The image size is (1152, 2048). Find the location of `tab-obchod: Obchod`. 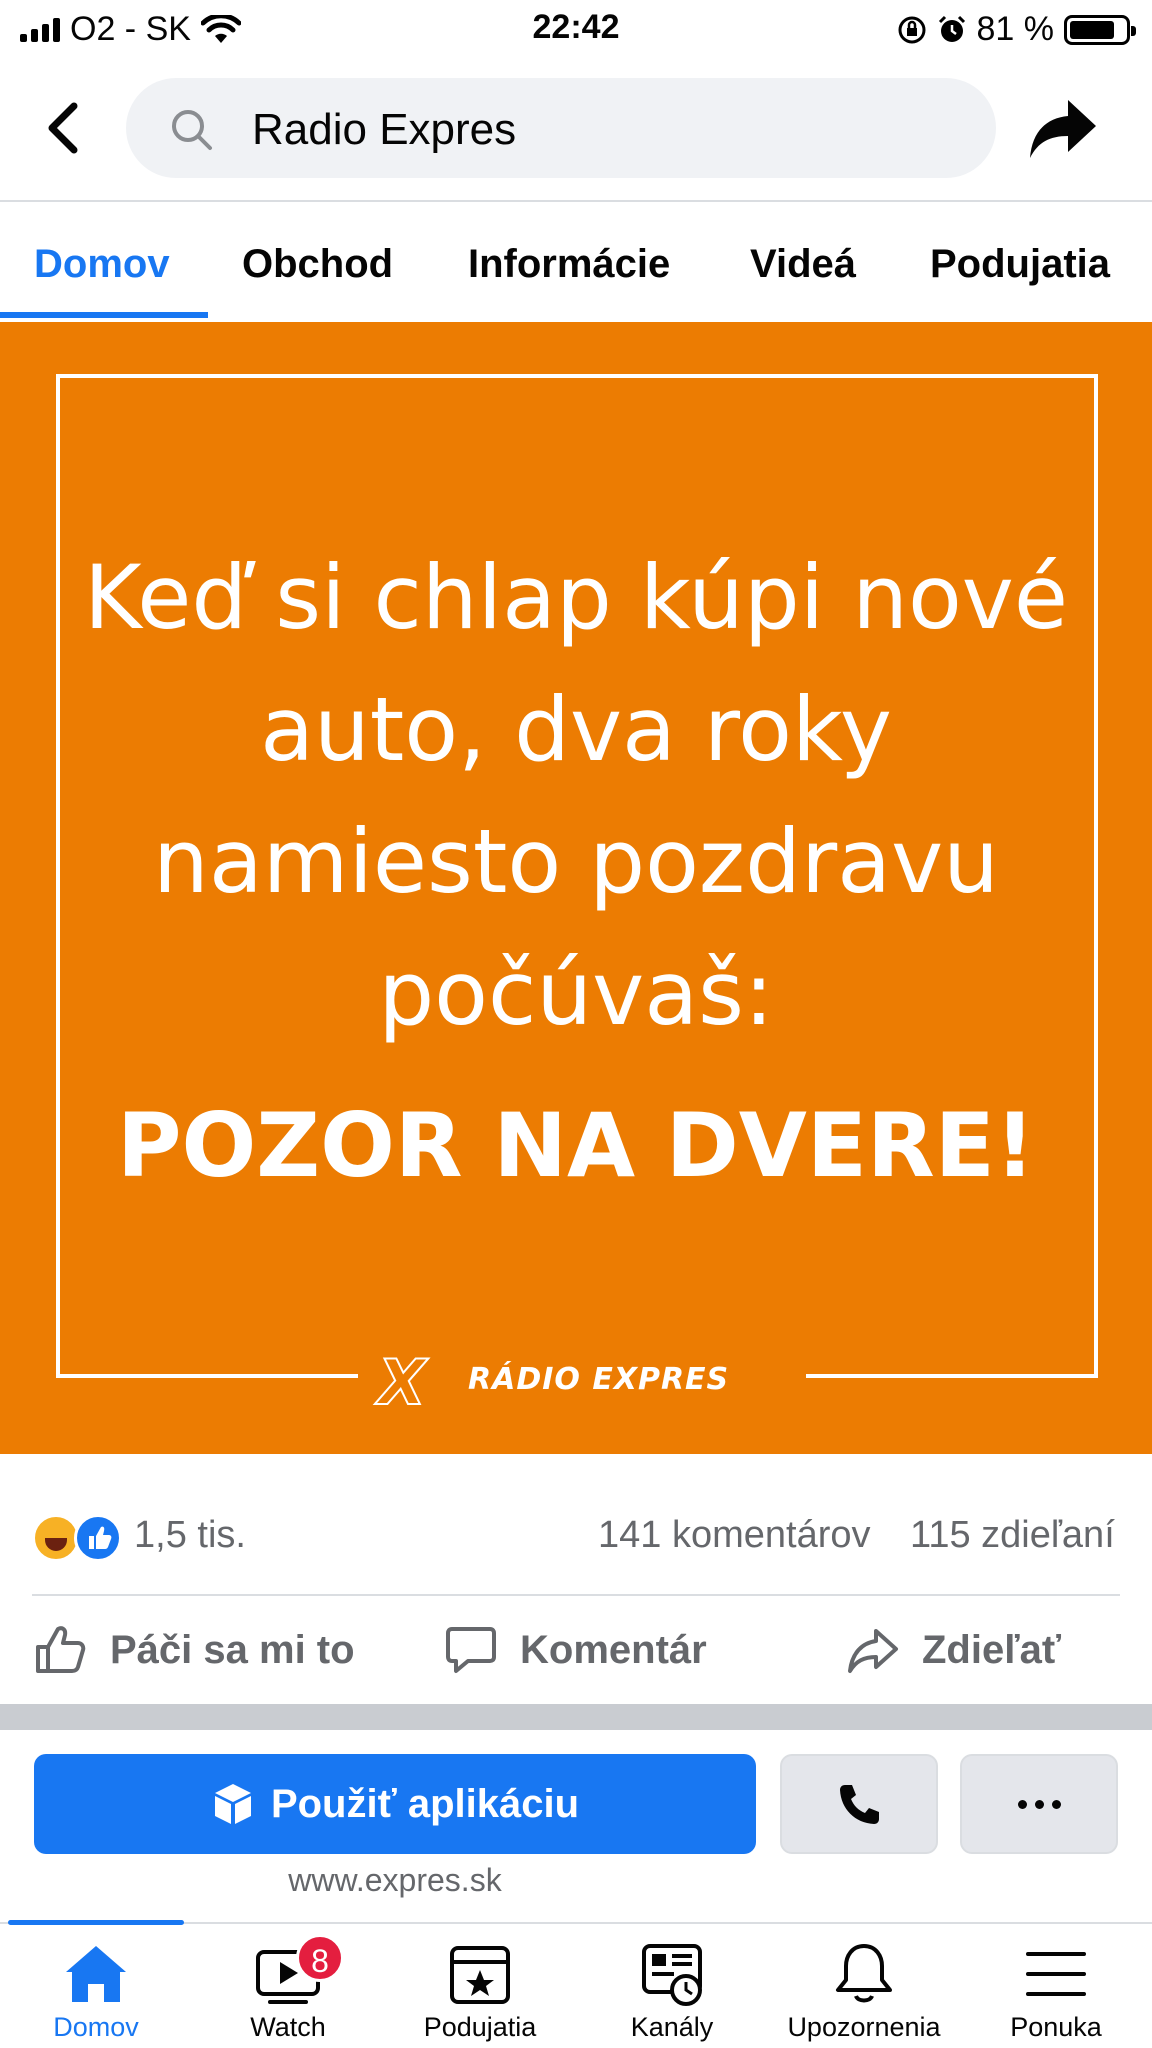

tab-obchod: Obchod is located at coordinates (317, 264).